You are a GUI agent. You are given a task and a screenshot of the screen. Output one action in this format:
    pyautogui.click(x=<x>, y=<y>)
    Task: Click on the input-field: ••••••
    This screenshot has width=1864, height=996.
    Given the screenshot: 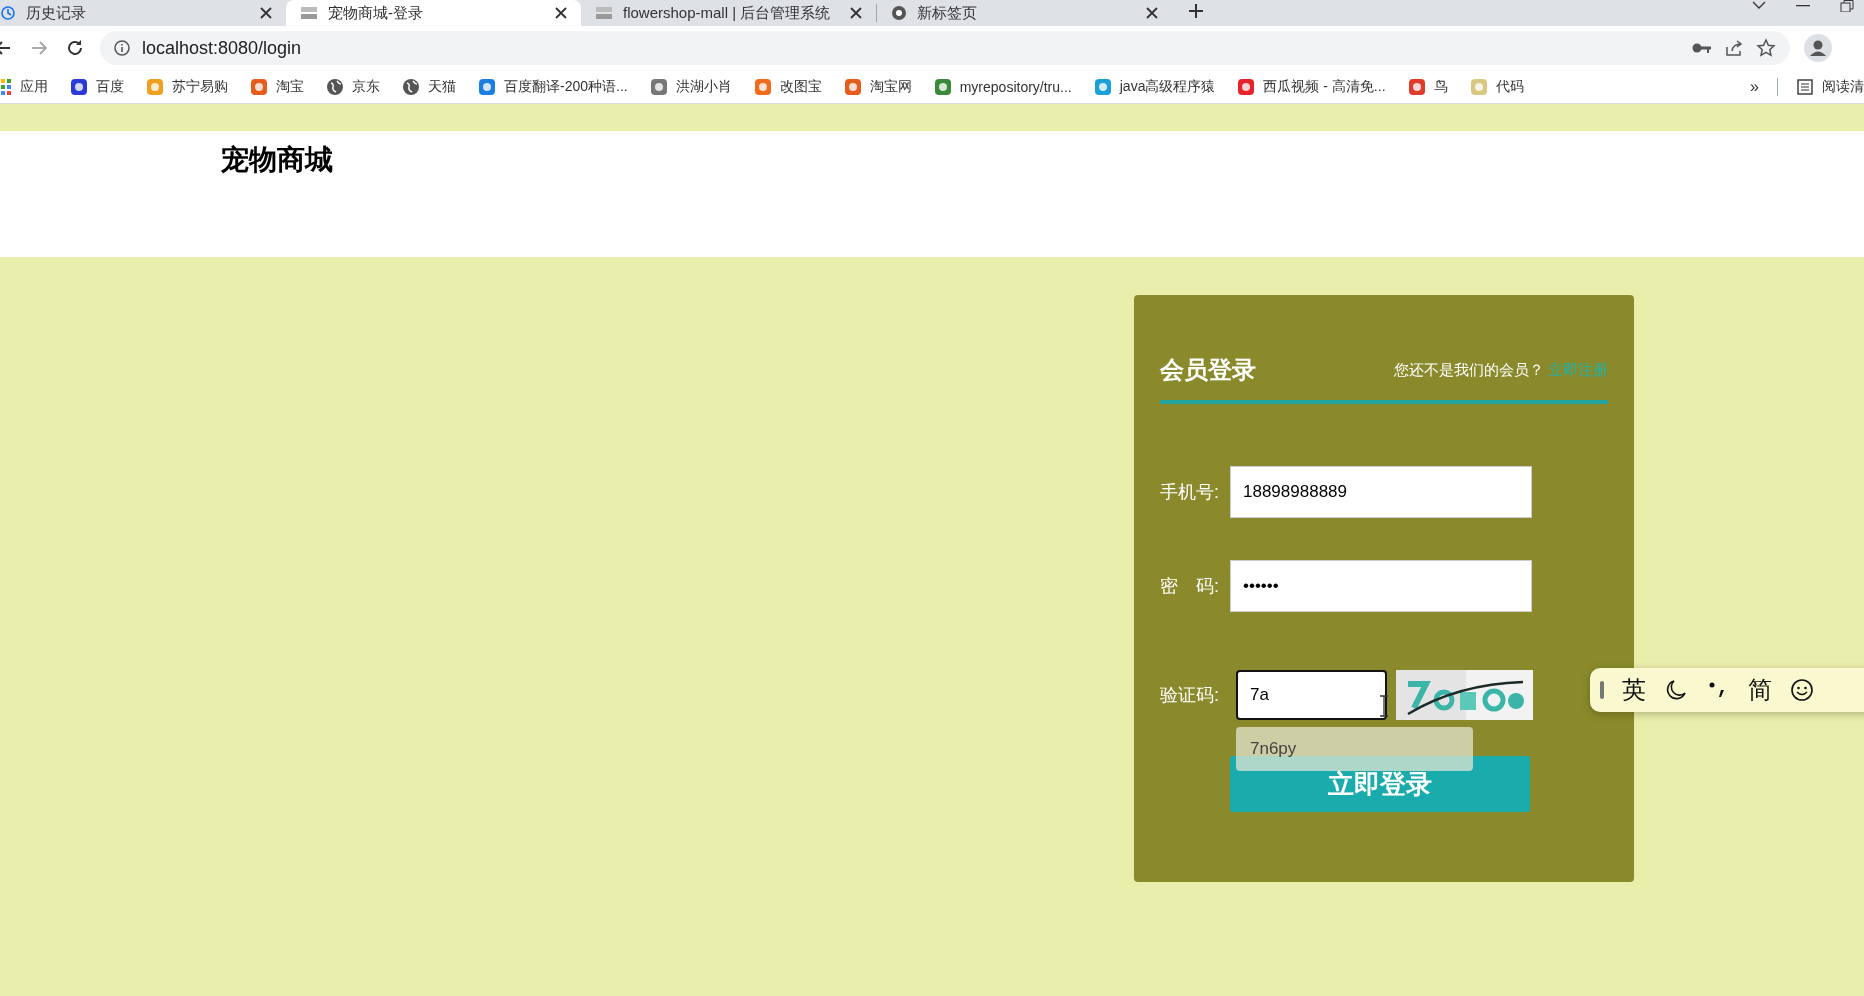 What is the action you would take?
    pyautogui.click(x=1381, y=586)
    